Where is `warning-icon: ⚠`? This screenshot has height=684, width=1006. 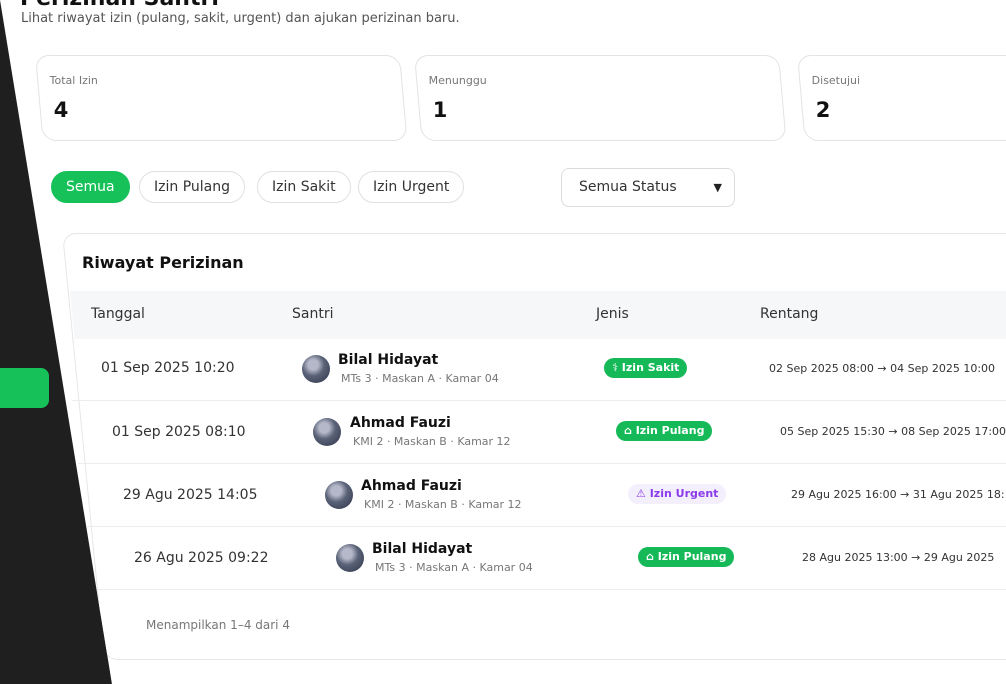
warning-icon: ⚠ is located at coordinates (641, 493).